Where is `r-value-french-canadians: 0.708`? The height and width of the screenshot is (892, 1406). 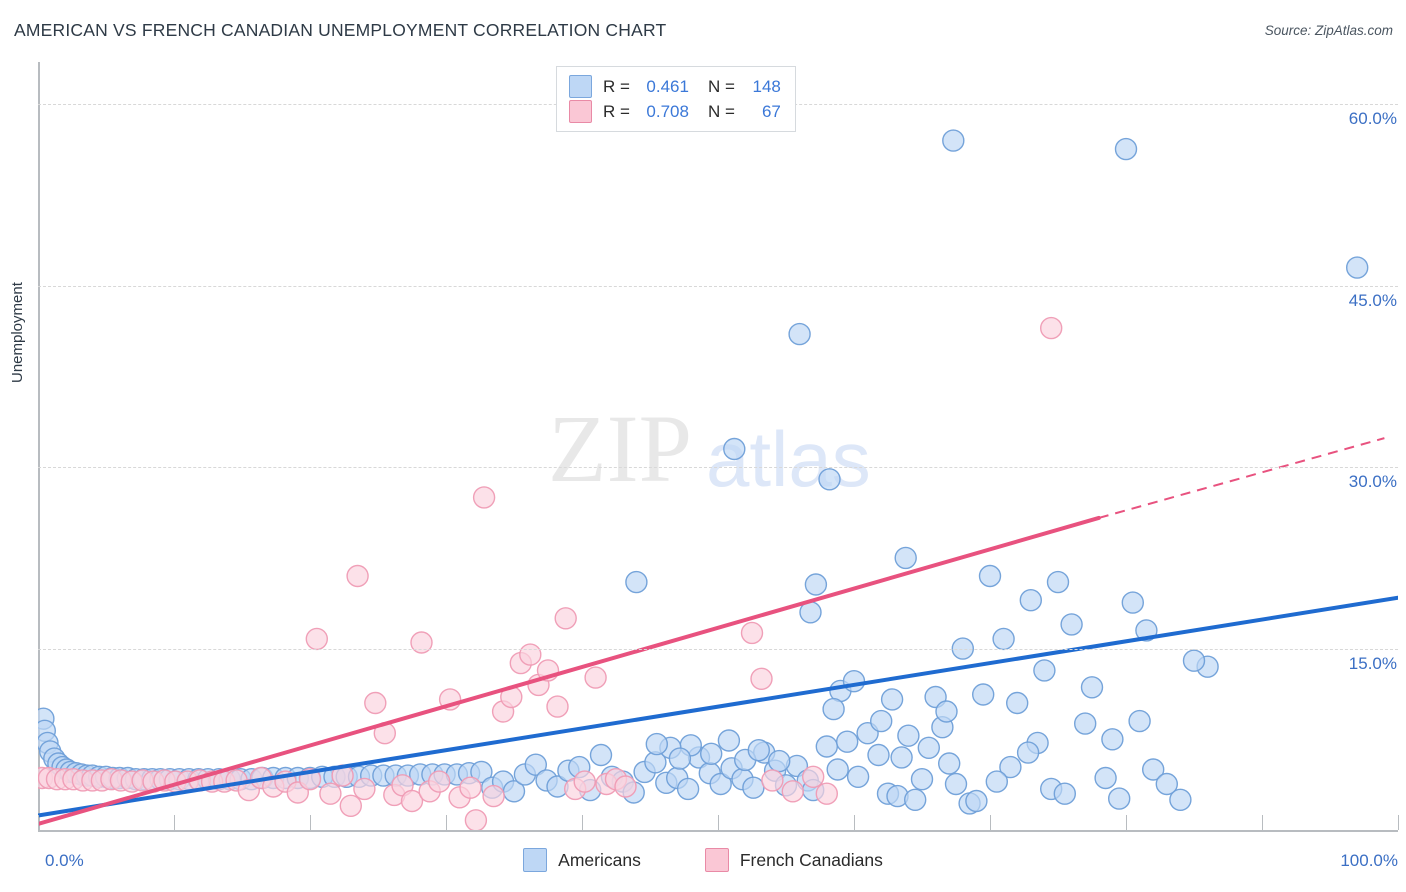 r-value-french-canadians: 0.708 is located at coordinates (667, 111).